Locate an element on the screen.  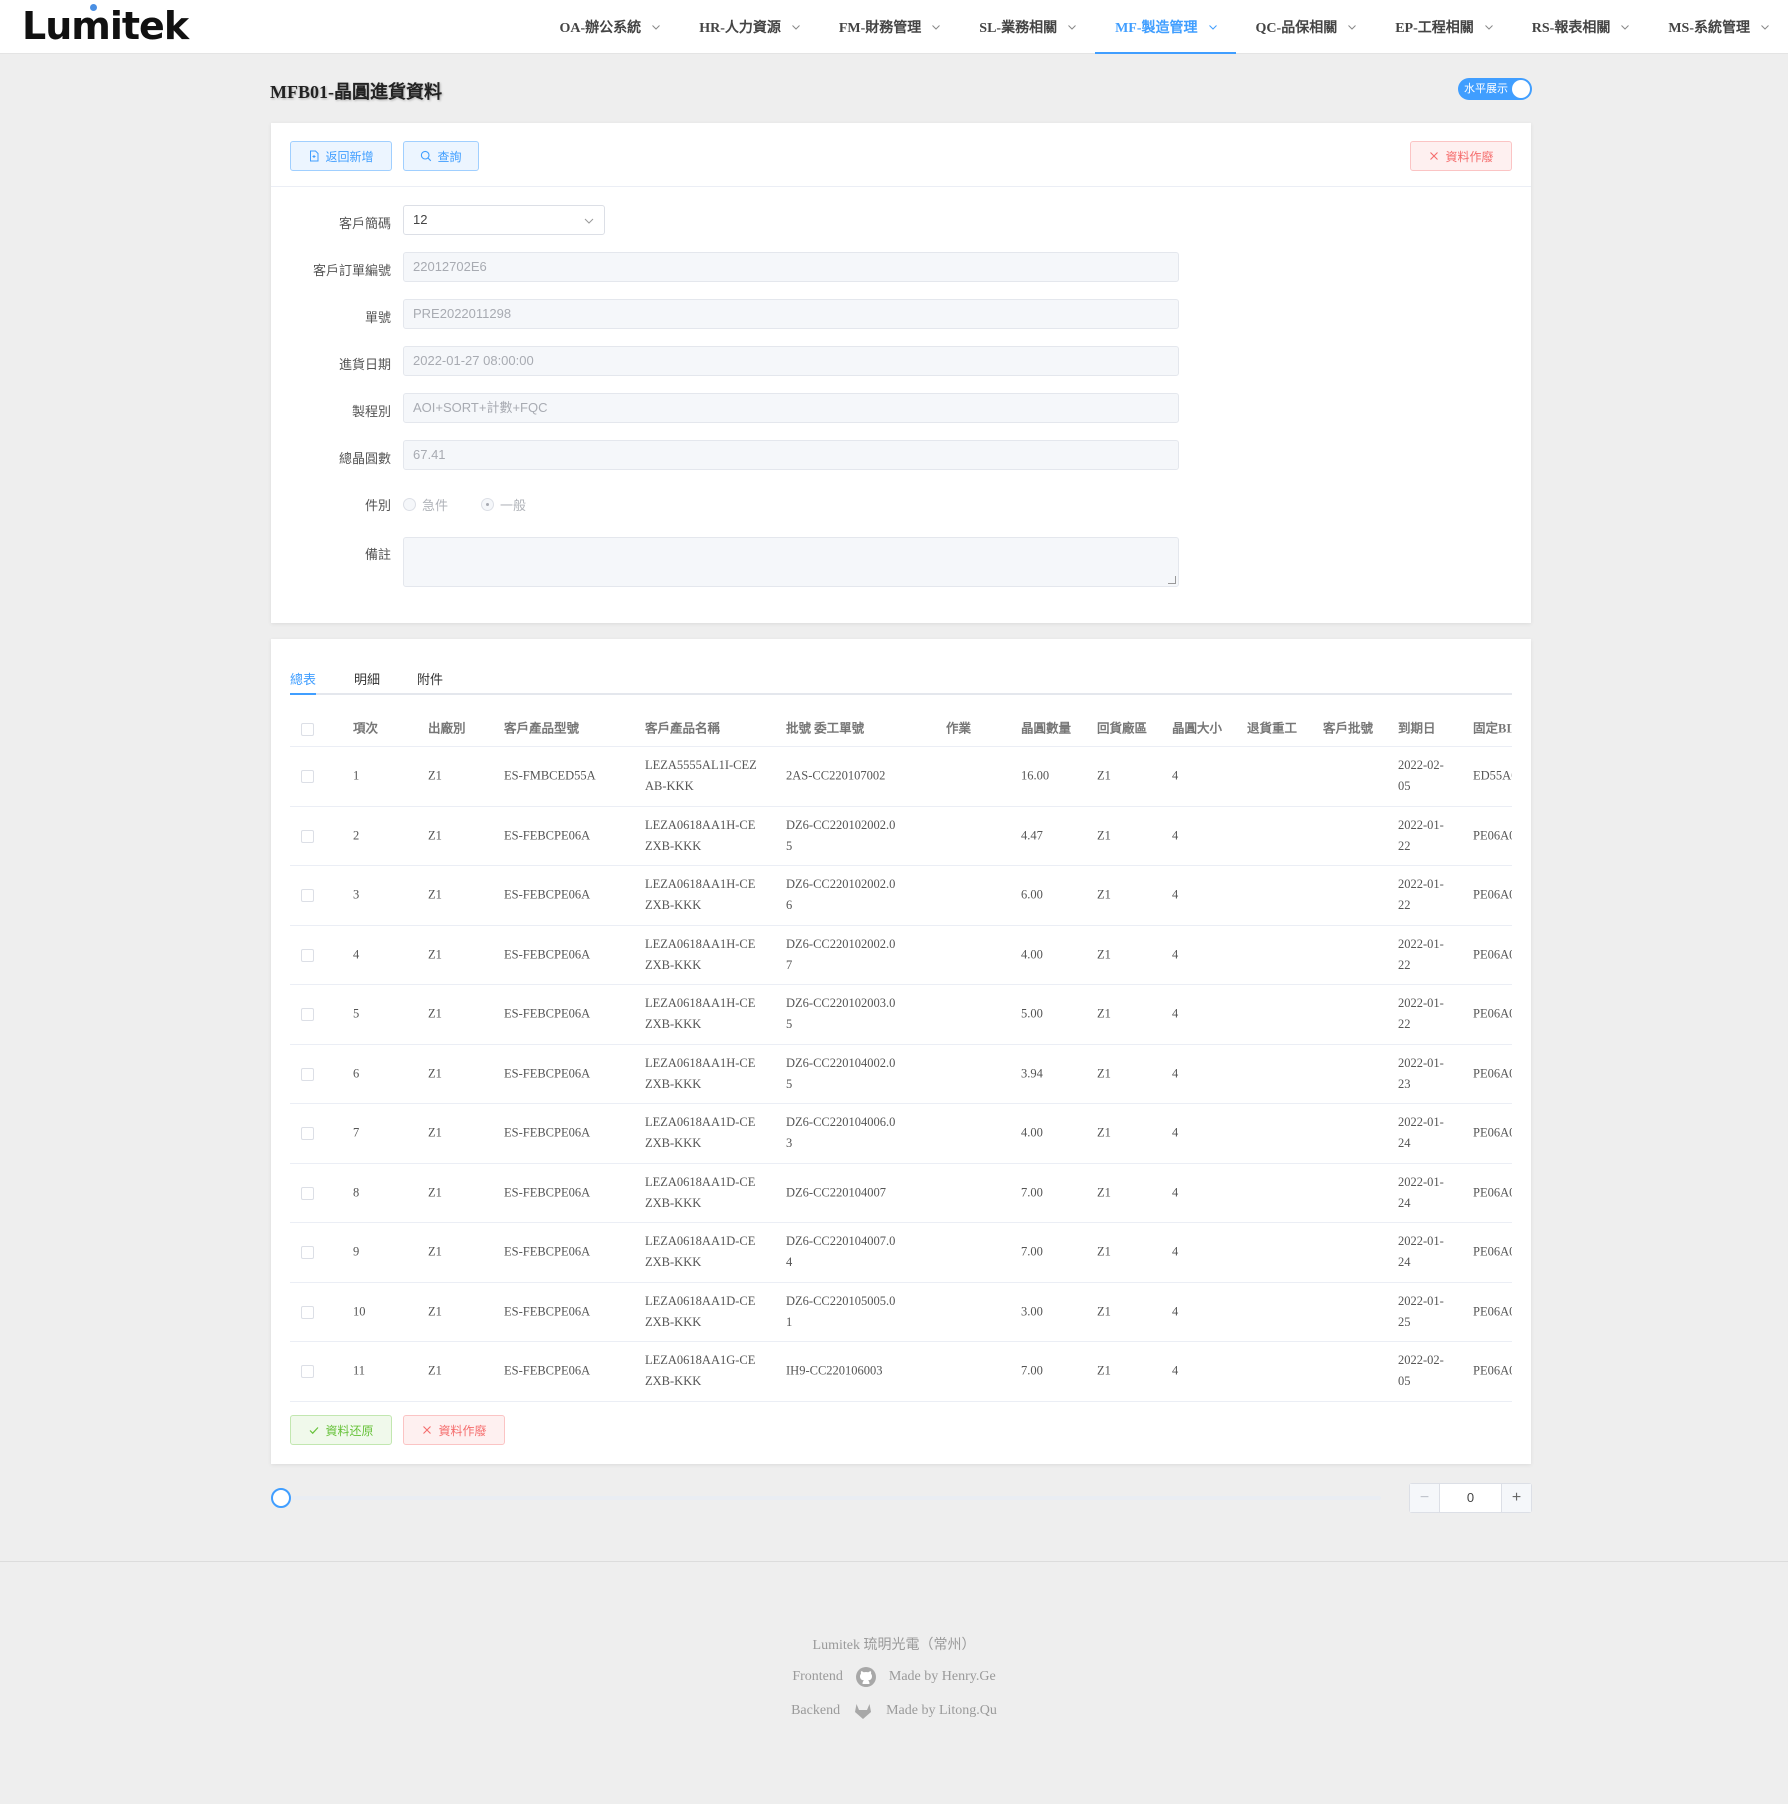
search-icon is located at coordinates (426, 156).